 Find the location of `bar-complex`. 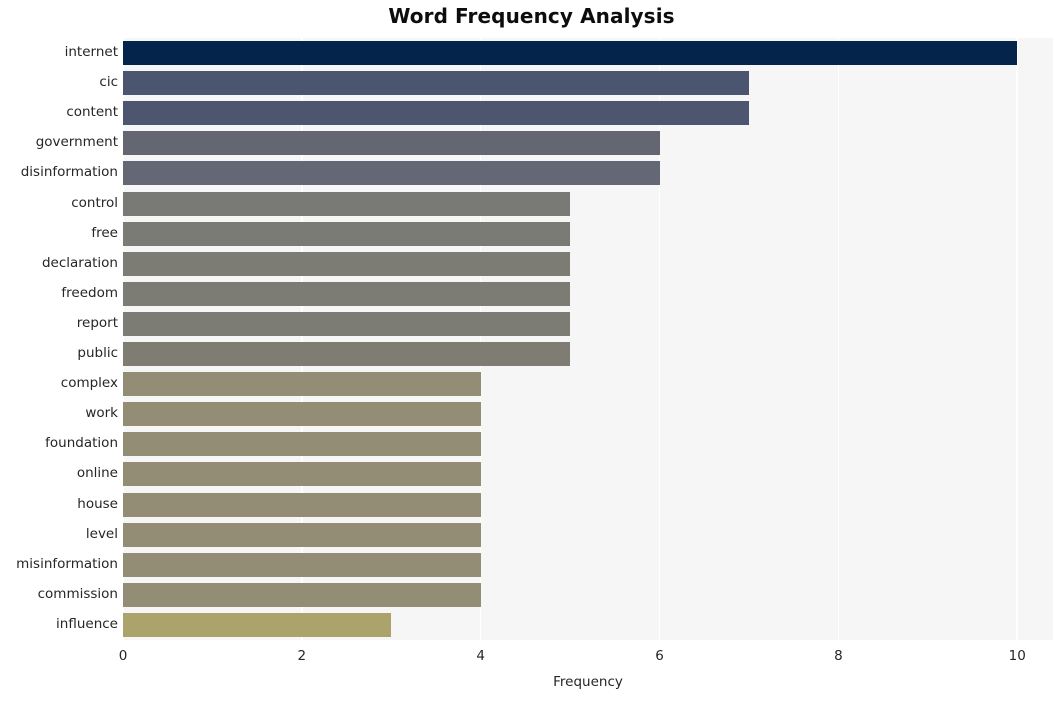

bar-complex is located at coordinates (302, 384).